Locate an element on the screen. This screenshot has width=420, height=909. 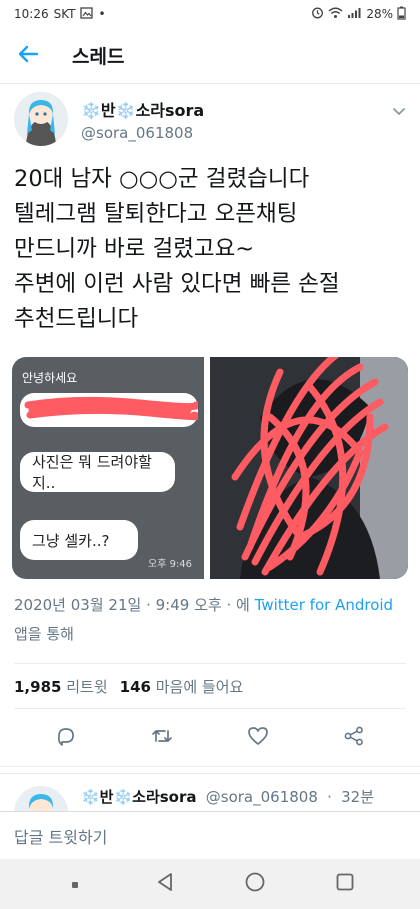
redaction-scribble is located at coordinates (111, 408).